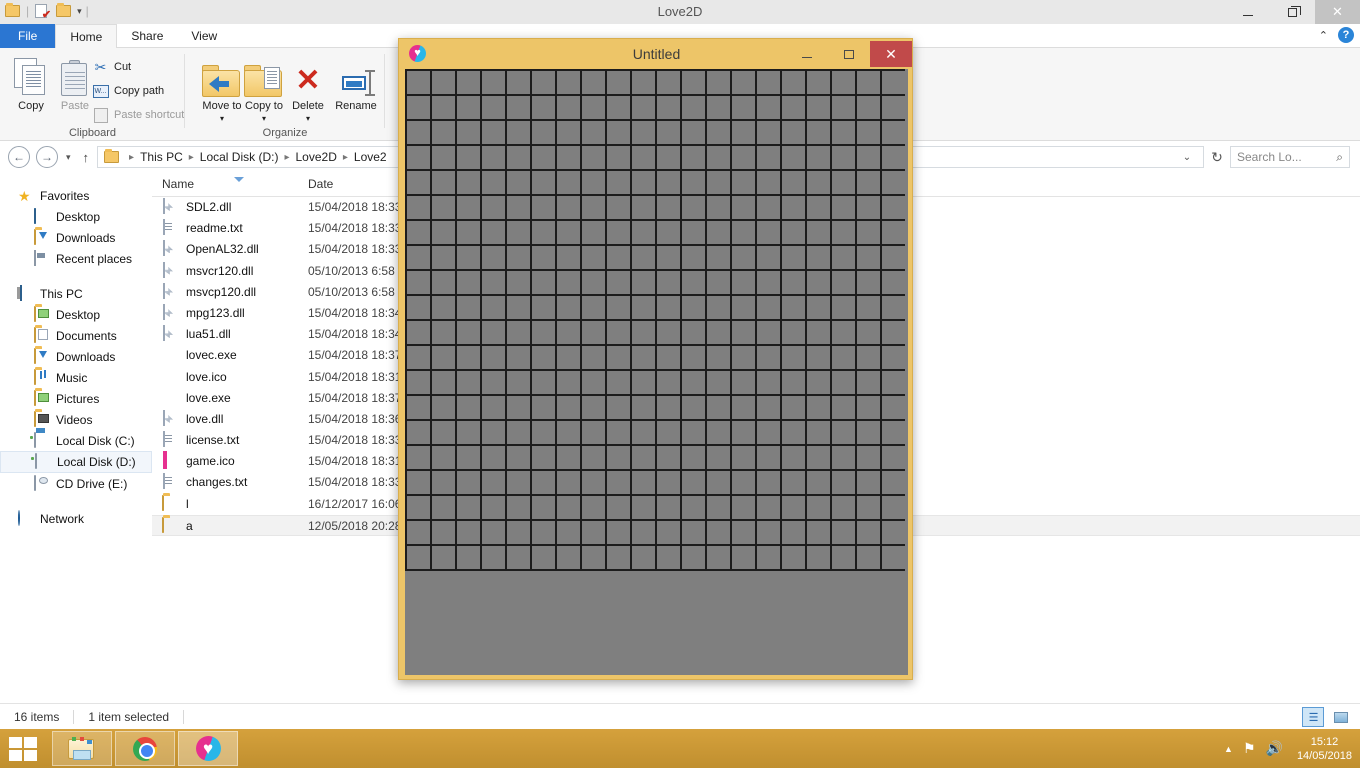 This screenshot has width=1360, height=768. What do you see at coordinates (239, 157) in the screenshot?
I see `breadcrumb-item-local-disk-d: Local Disk (D:)` at bounding box center [239, 157].